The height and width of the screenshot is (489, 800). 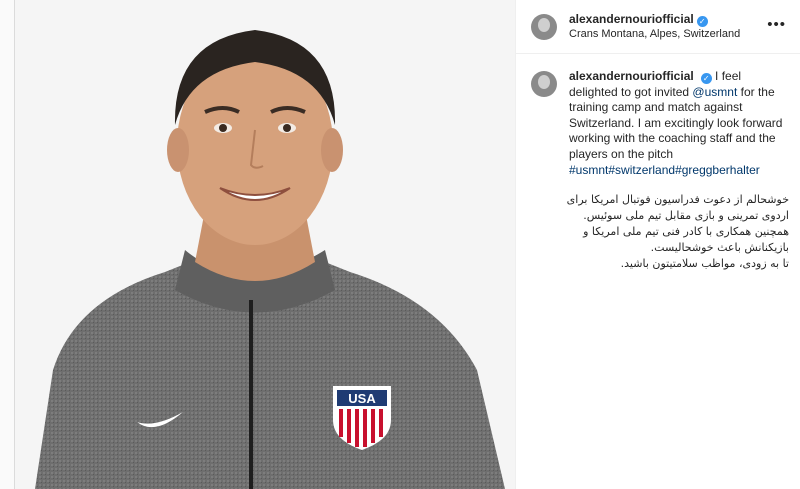 I want to click on mention-link: @usmnt, so click(x=714, y=92).